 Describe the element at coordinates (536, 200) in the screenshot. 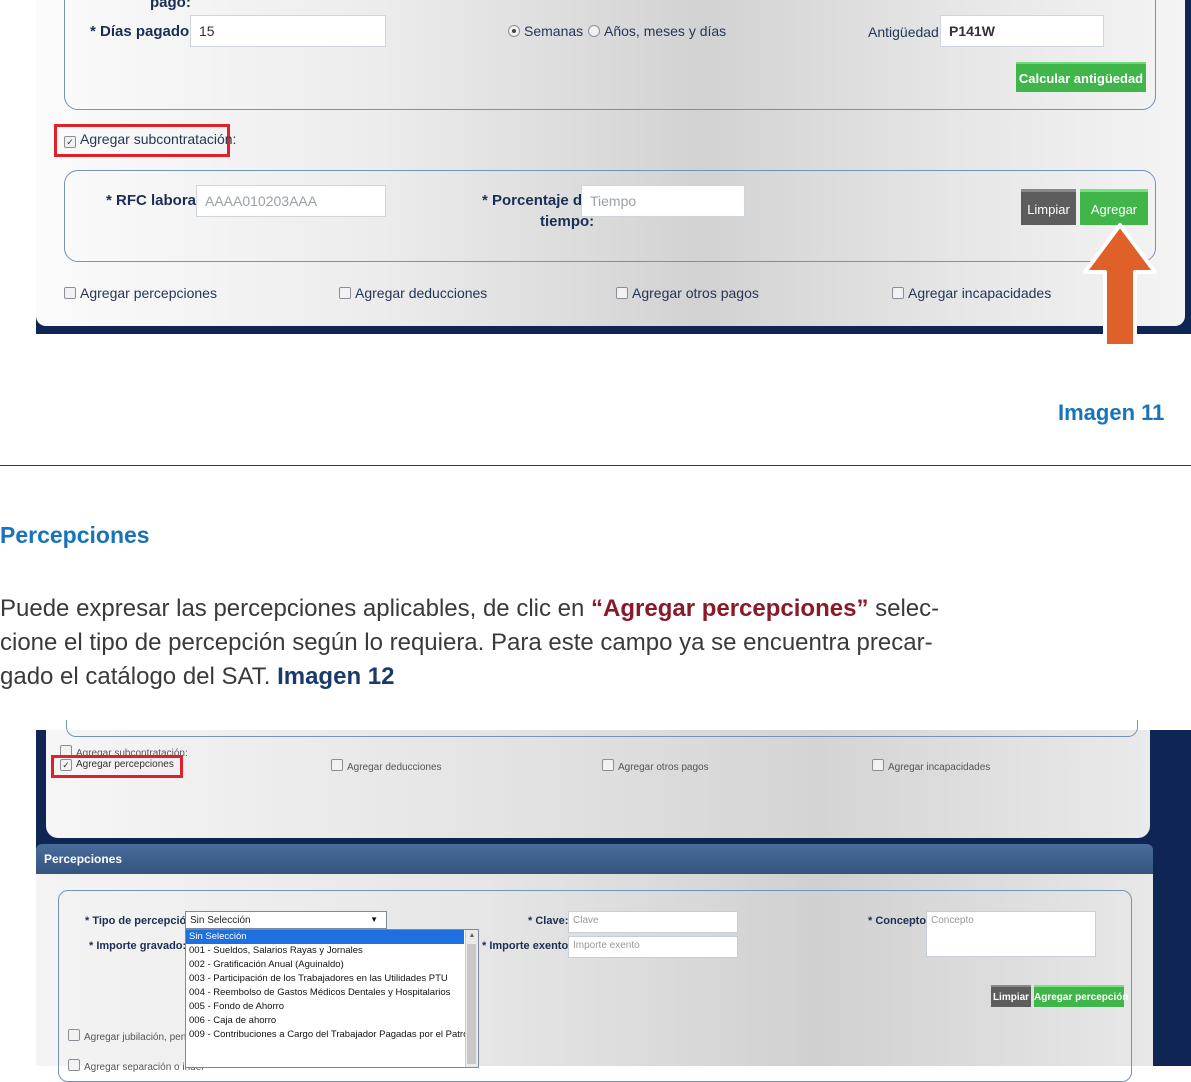

I see `porcentaje-label: * Porcentaje de` at that location.